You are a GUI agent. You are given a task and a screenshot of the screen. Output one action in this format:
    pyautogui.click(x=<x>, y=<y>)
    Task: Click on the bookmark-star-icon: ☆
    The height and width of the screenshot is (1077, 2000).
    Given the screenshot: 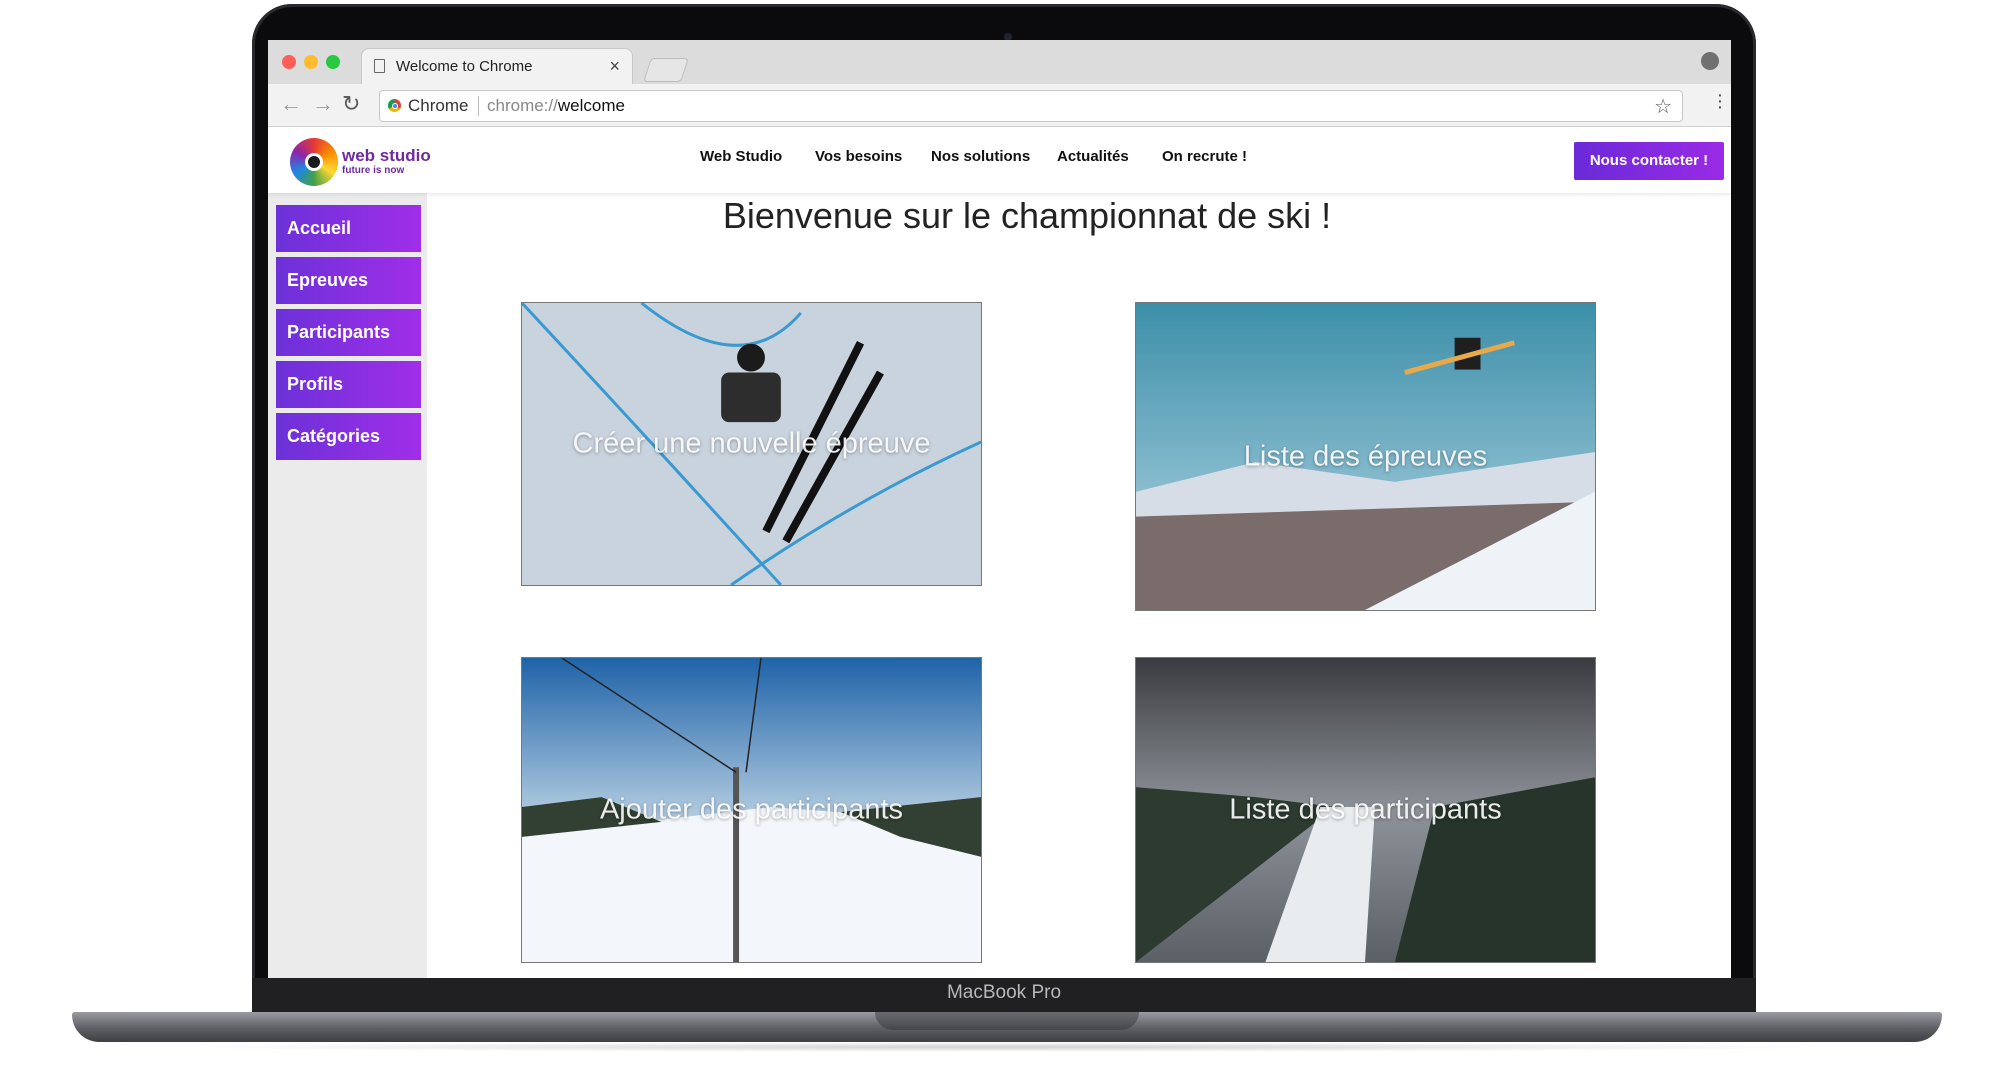 What is the action you would take?
    pyautogui.click(x=1663, y=106)
    